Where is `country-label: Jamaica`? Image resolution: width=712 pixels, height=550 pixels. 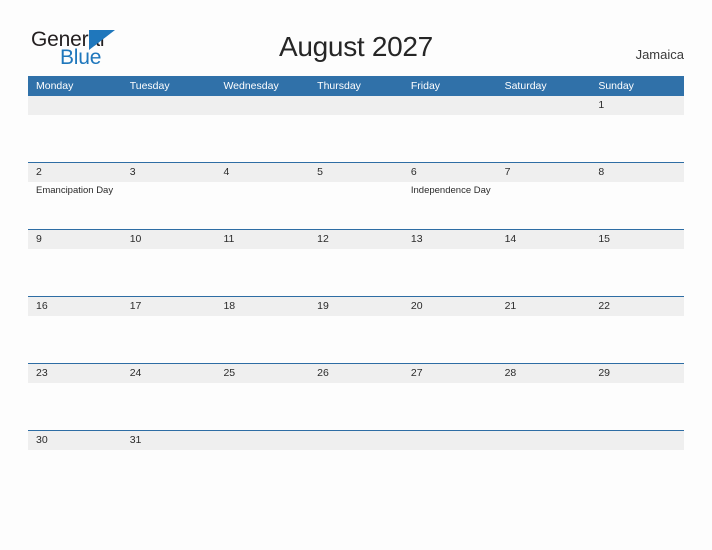
country-label: Jamaica is located at coordinates (659, 54).